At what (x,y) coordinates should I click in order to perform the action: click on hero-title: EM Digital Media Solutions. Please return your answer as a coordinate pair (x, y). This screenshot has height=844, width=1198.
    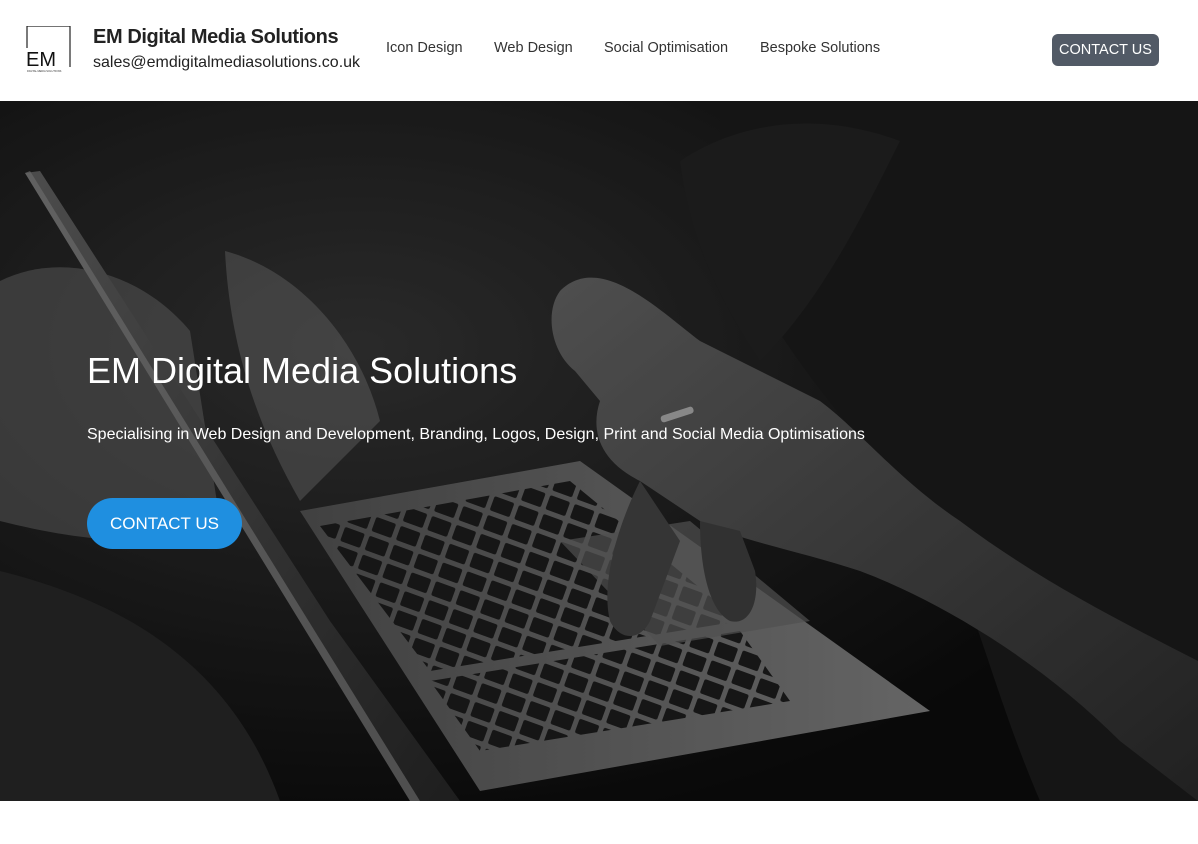
    Looking at the image, I should click on (302, 370).